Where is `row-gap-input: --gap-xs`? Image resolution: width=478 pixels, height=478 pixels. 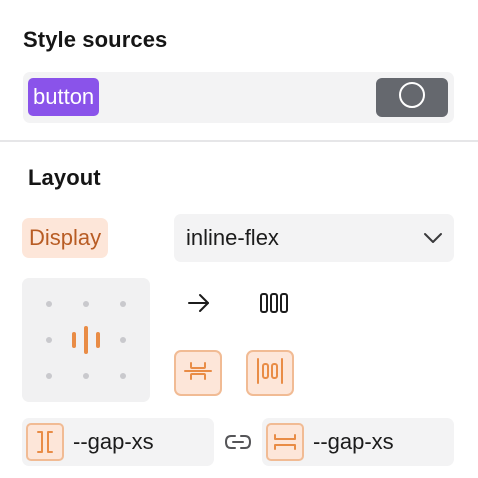
row-gap-input: --gap-xs is located at coordinates (358, 442).